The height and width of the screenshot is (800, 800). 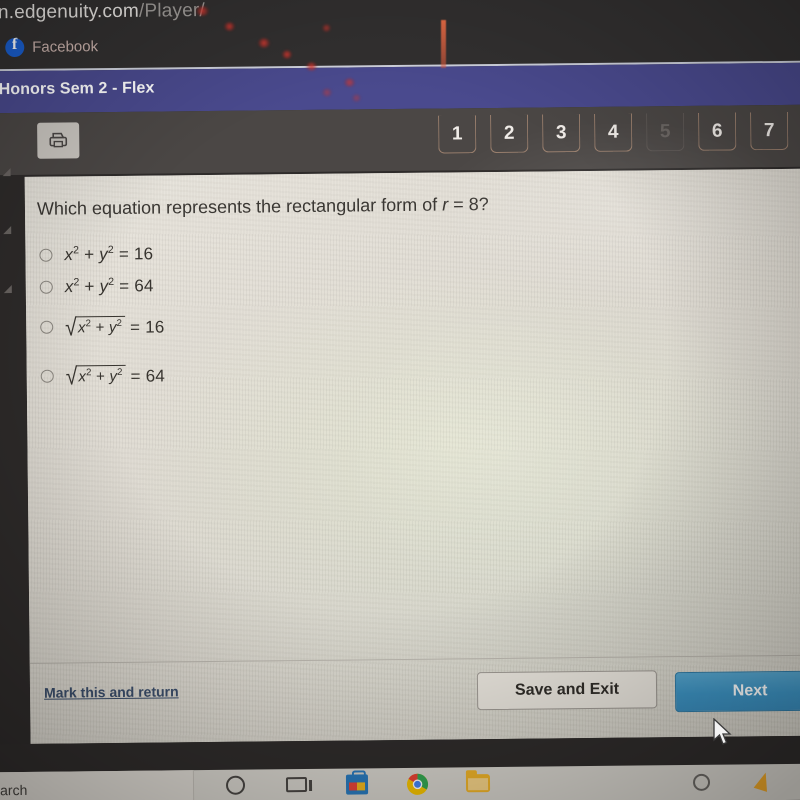 I want to click on bookmarks-bar: | Facebook, so click(x=49, y=47).